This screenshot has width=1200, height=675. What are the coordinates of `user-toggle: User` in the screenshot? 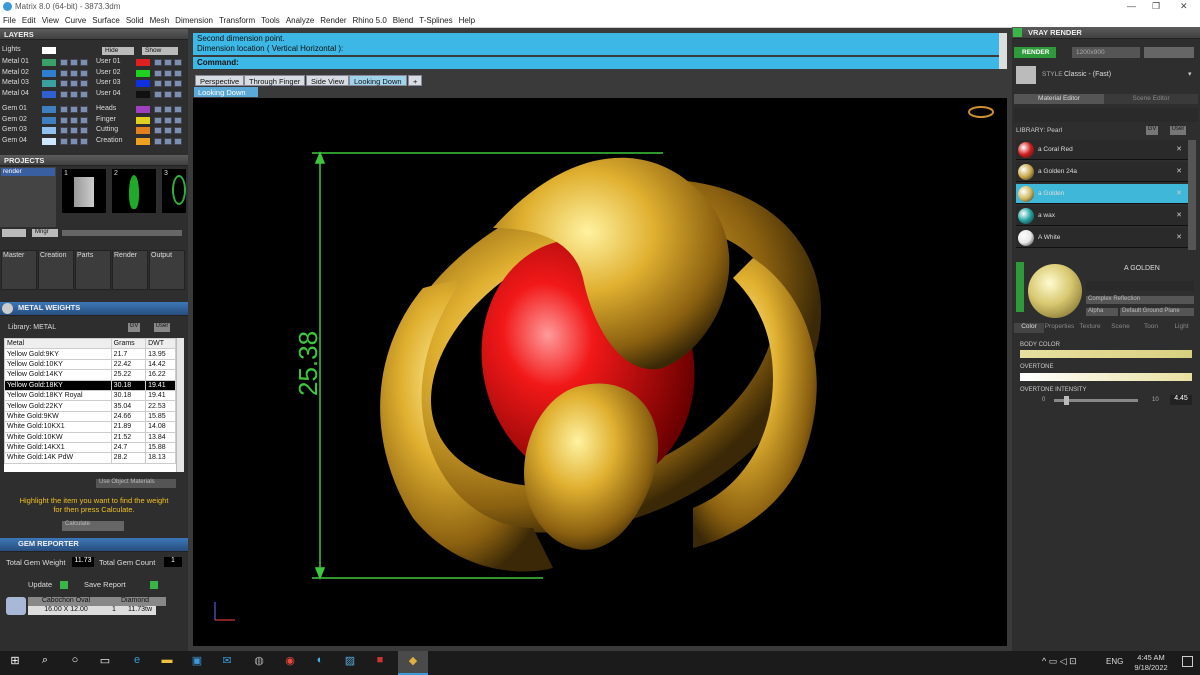 It's located at (162, 327).